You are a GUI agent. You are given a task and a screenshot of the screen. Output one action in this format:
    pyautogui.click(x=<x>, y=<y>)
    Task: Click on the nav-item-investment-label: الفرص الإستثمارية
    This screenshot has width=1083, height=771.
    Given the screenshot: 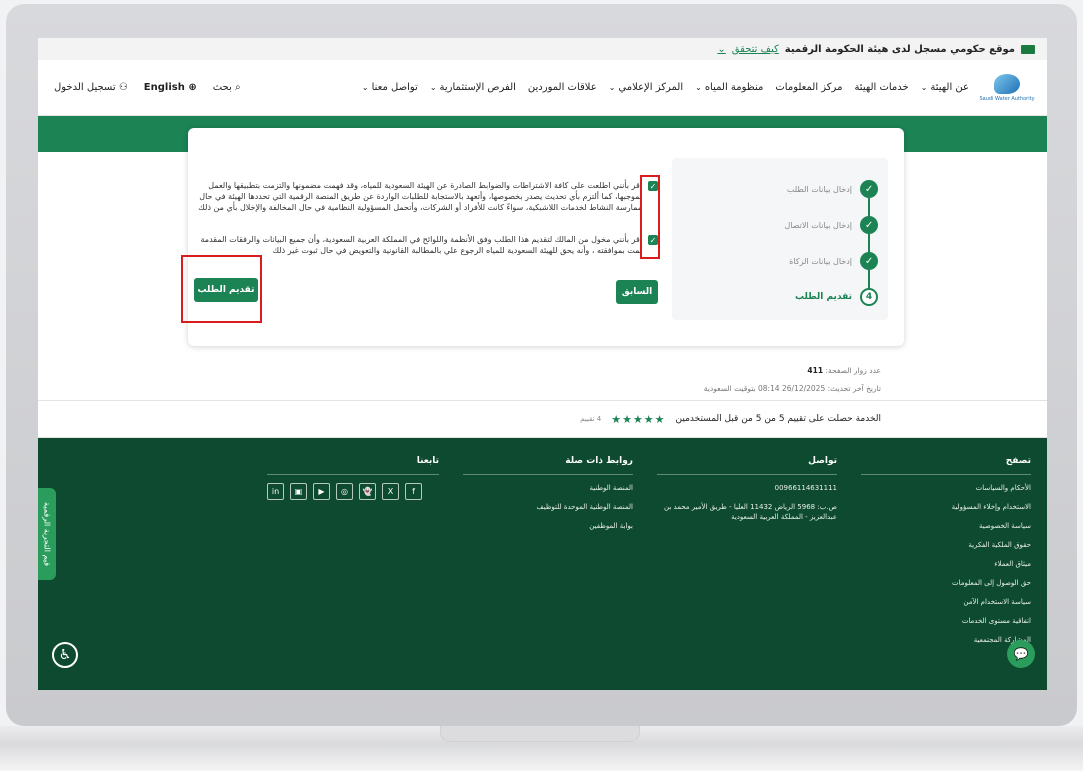 What is the action you would take?
    pyautogui.click(x=477, y=87)
    